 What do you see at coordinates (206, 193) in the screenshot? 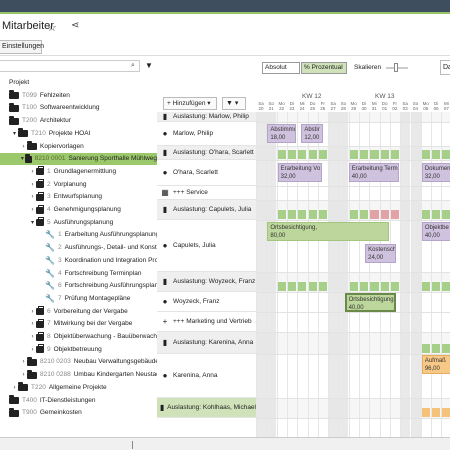
I see `group-row: ▦ +++ Service` at bounding box center [206, 193].